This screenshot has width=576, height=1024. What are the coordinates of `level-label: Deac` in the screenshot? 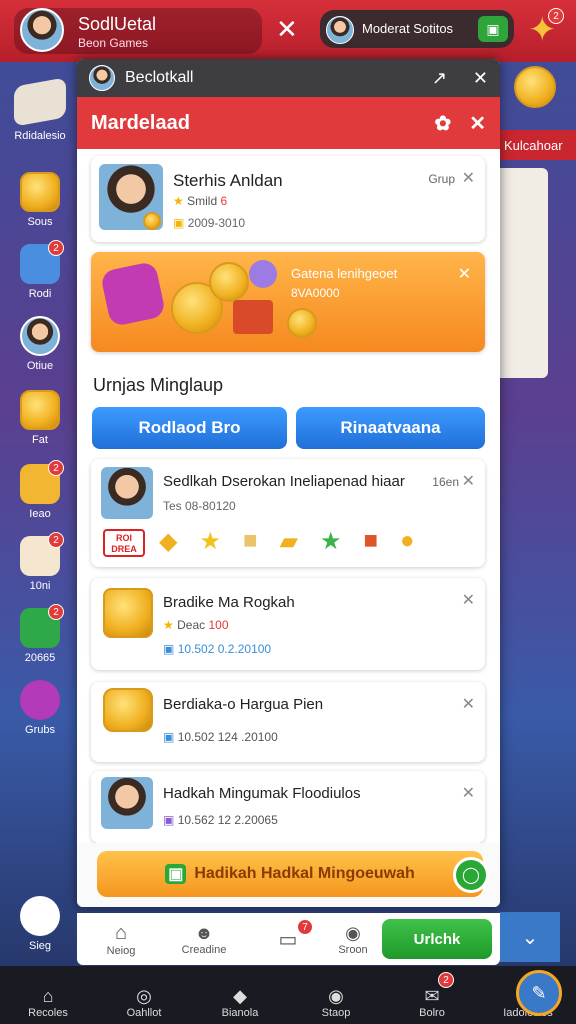 It's located at (191, 625).